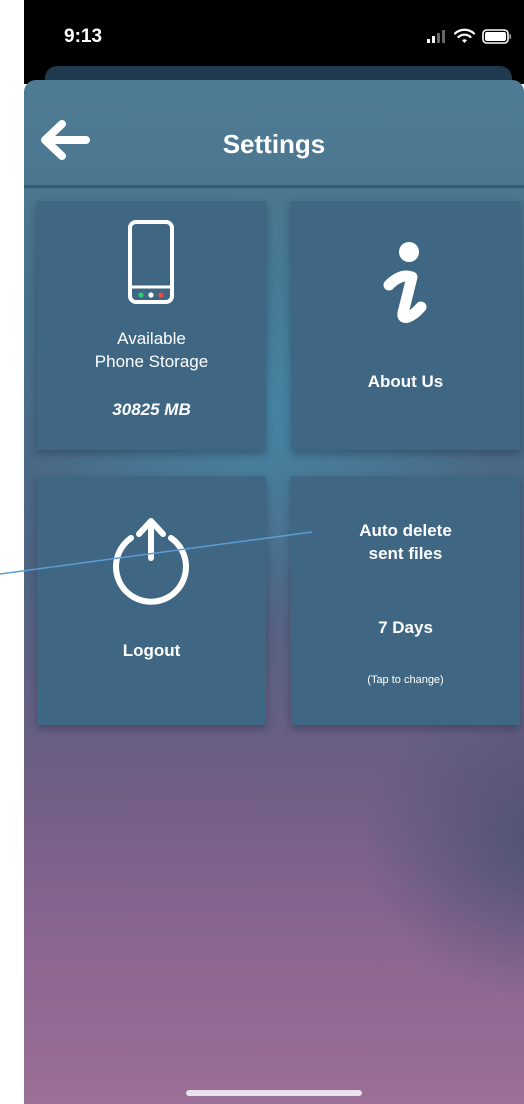  Describe the element at coordinates (151, 650) in the screenshot. I see `logout-label: Logout` at that location.